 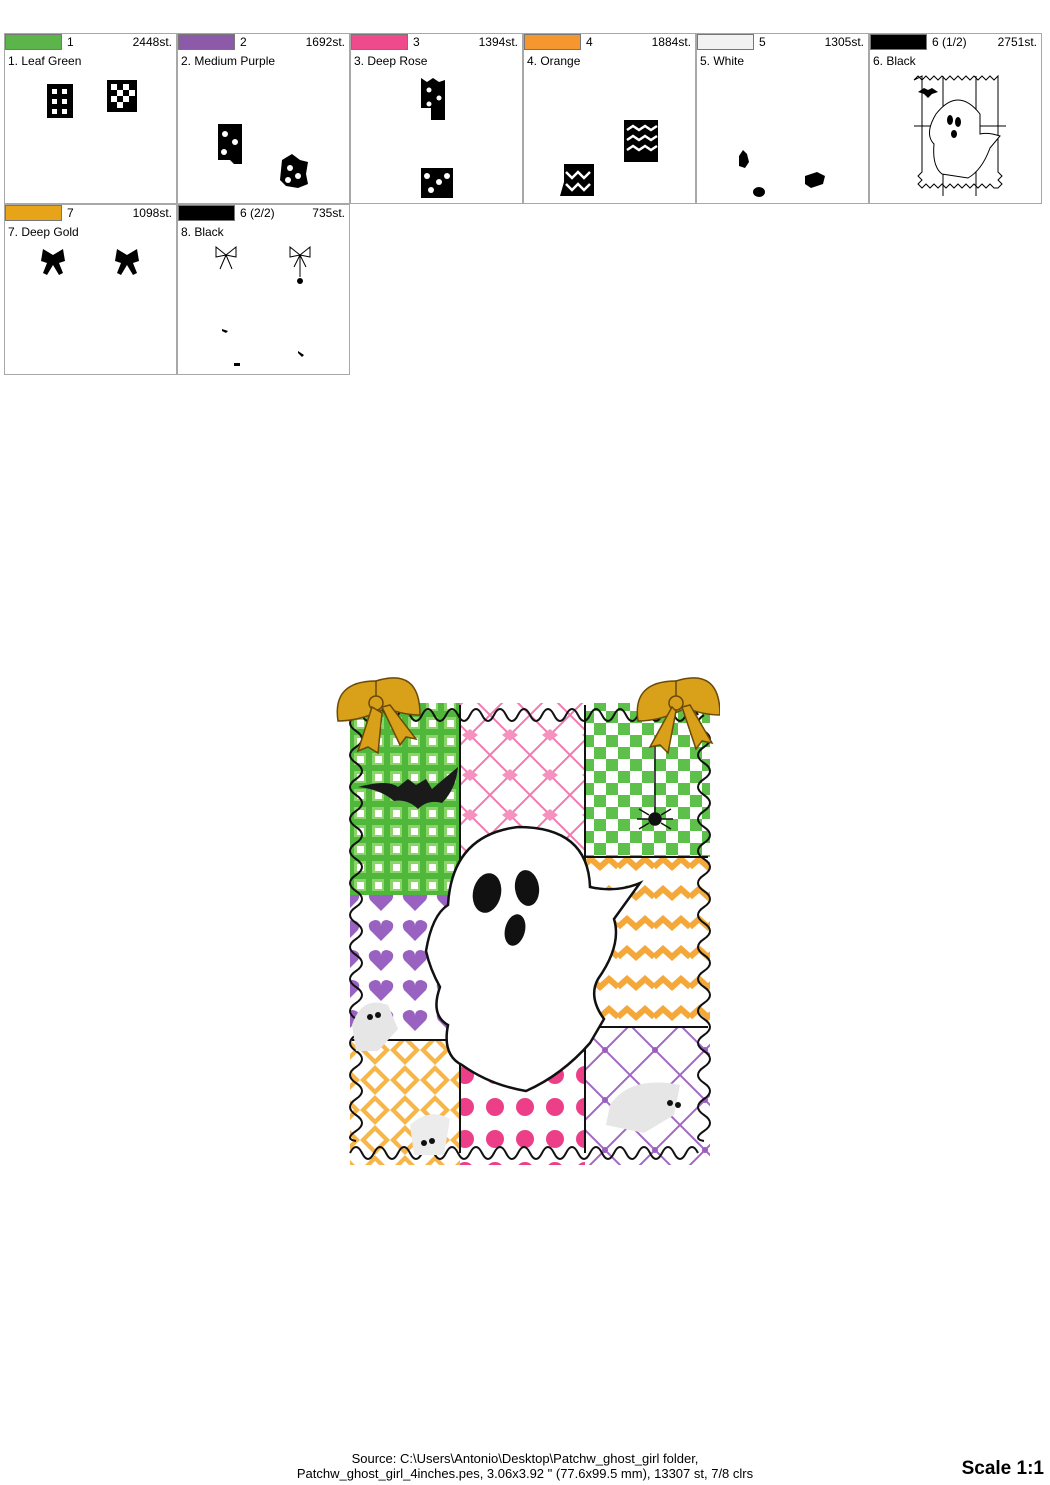 I want to click on color-index: 5, so click(x=762, y=42).